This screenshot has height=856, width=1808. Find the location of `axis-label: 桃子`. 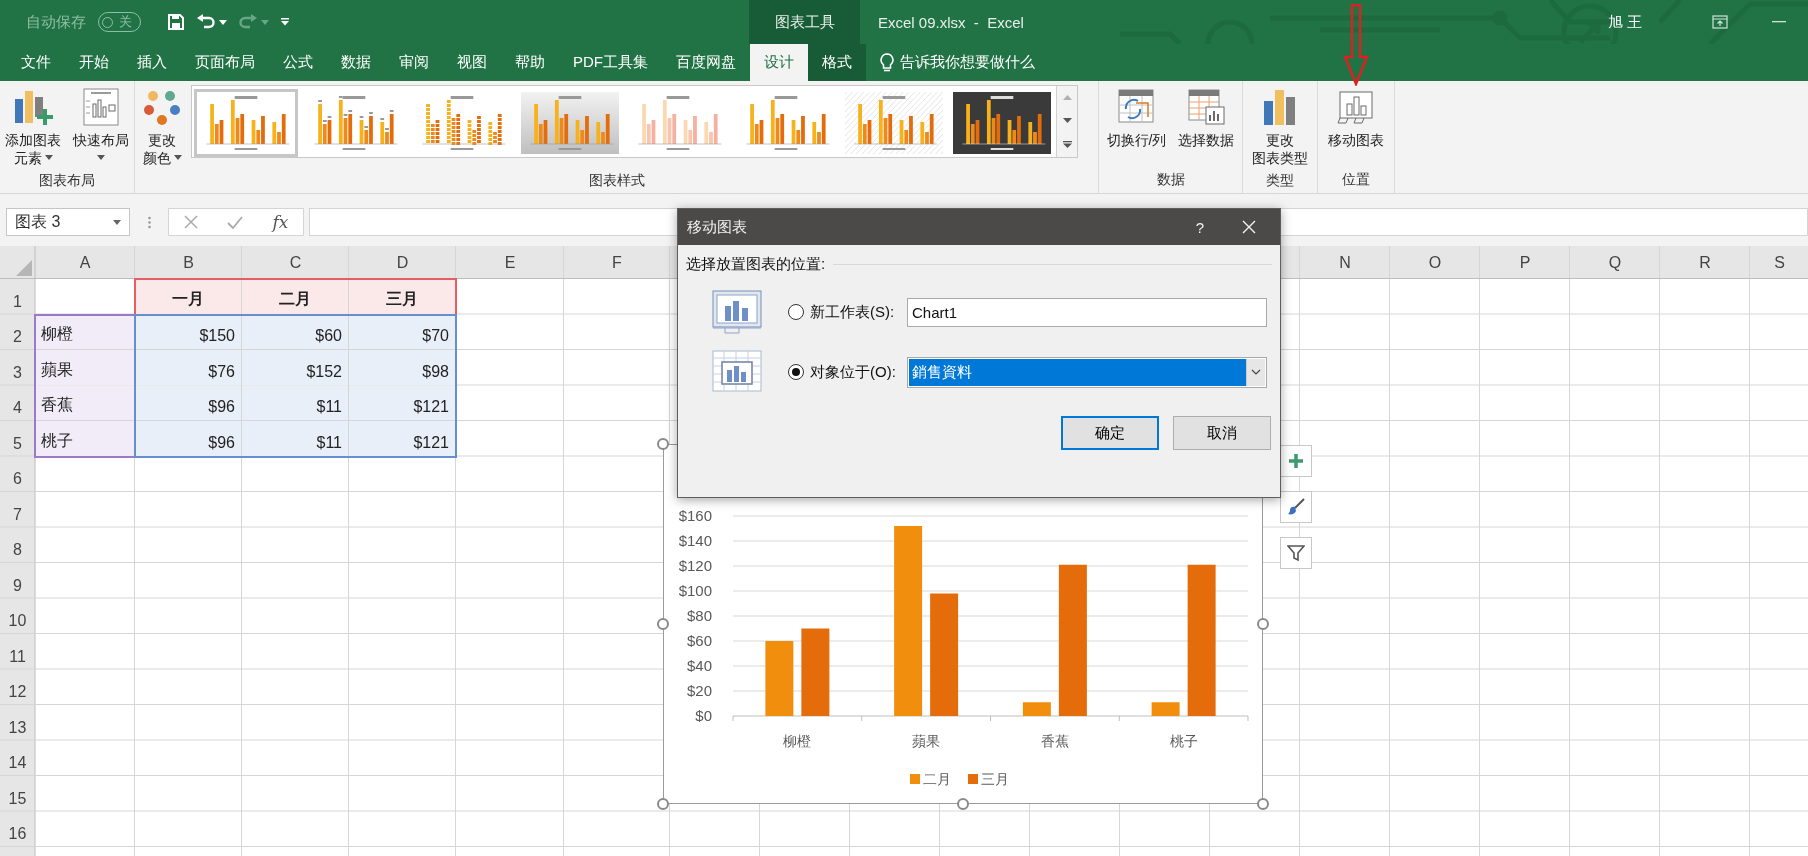

axis-label: 桃子 is located at coordinates (1183, 741).